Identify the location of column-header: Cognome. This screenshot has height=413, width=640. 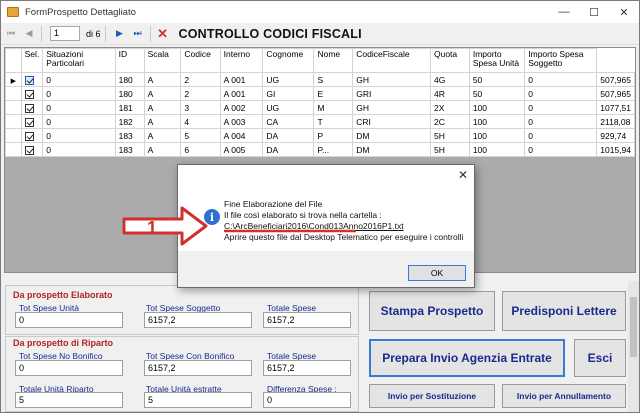
(288, 60).